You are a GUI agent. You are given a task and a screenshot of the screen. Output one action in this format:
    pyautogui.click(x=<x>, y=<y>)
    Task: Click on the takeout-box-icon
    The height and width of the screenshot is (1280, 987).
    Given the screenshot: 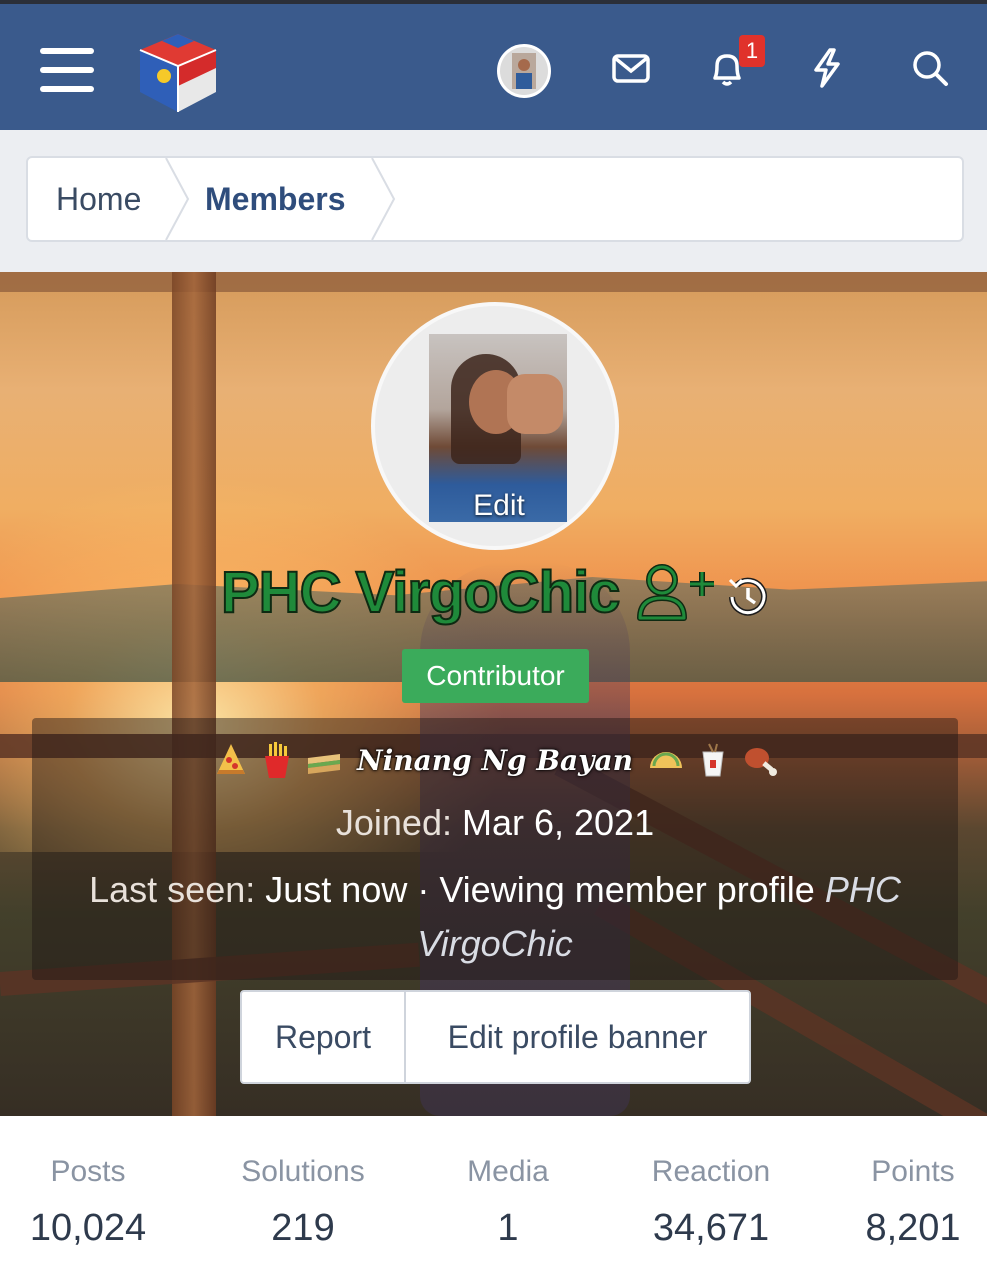 What is the action you would take?
    pyautogui.click(x=713, y=760)
    